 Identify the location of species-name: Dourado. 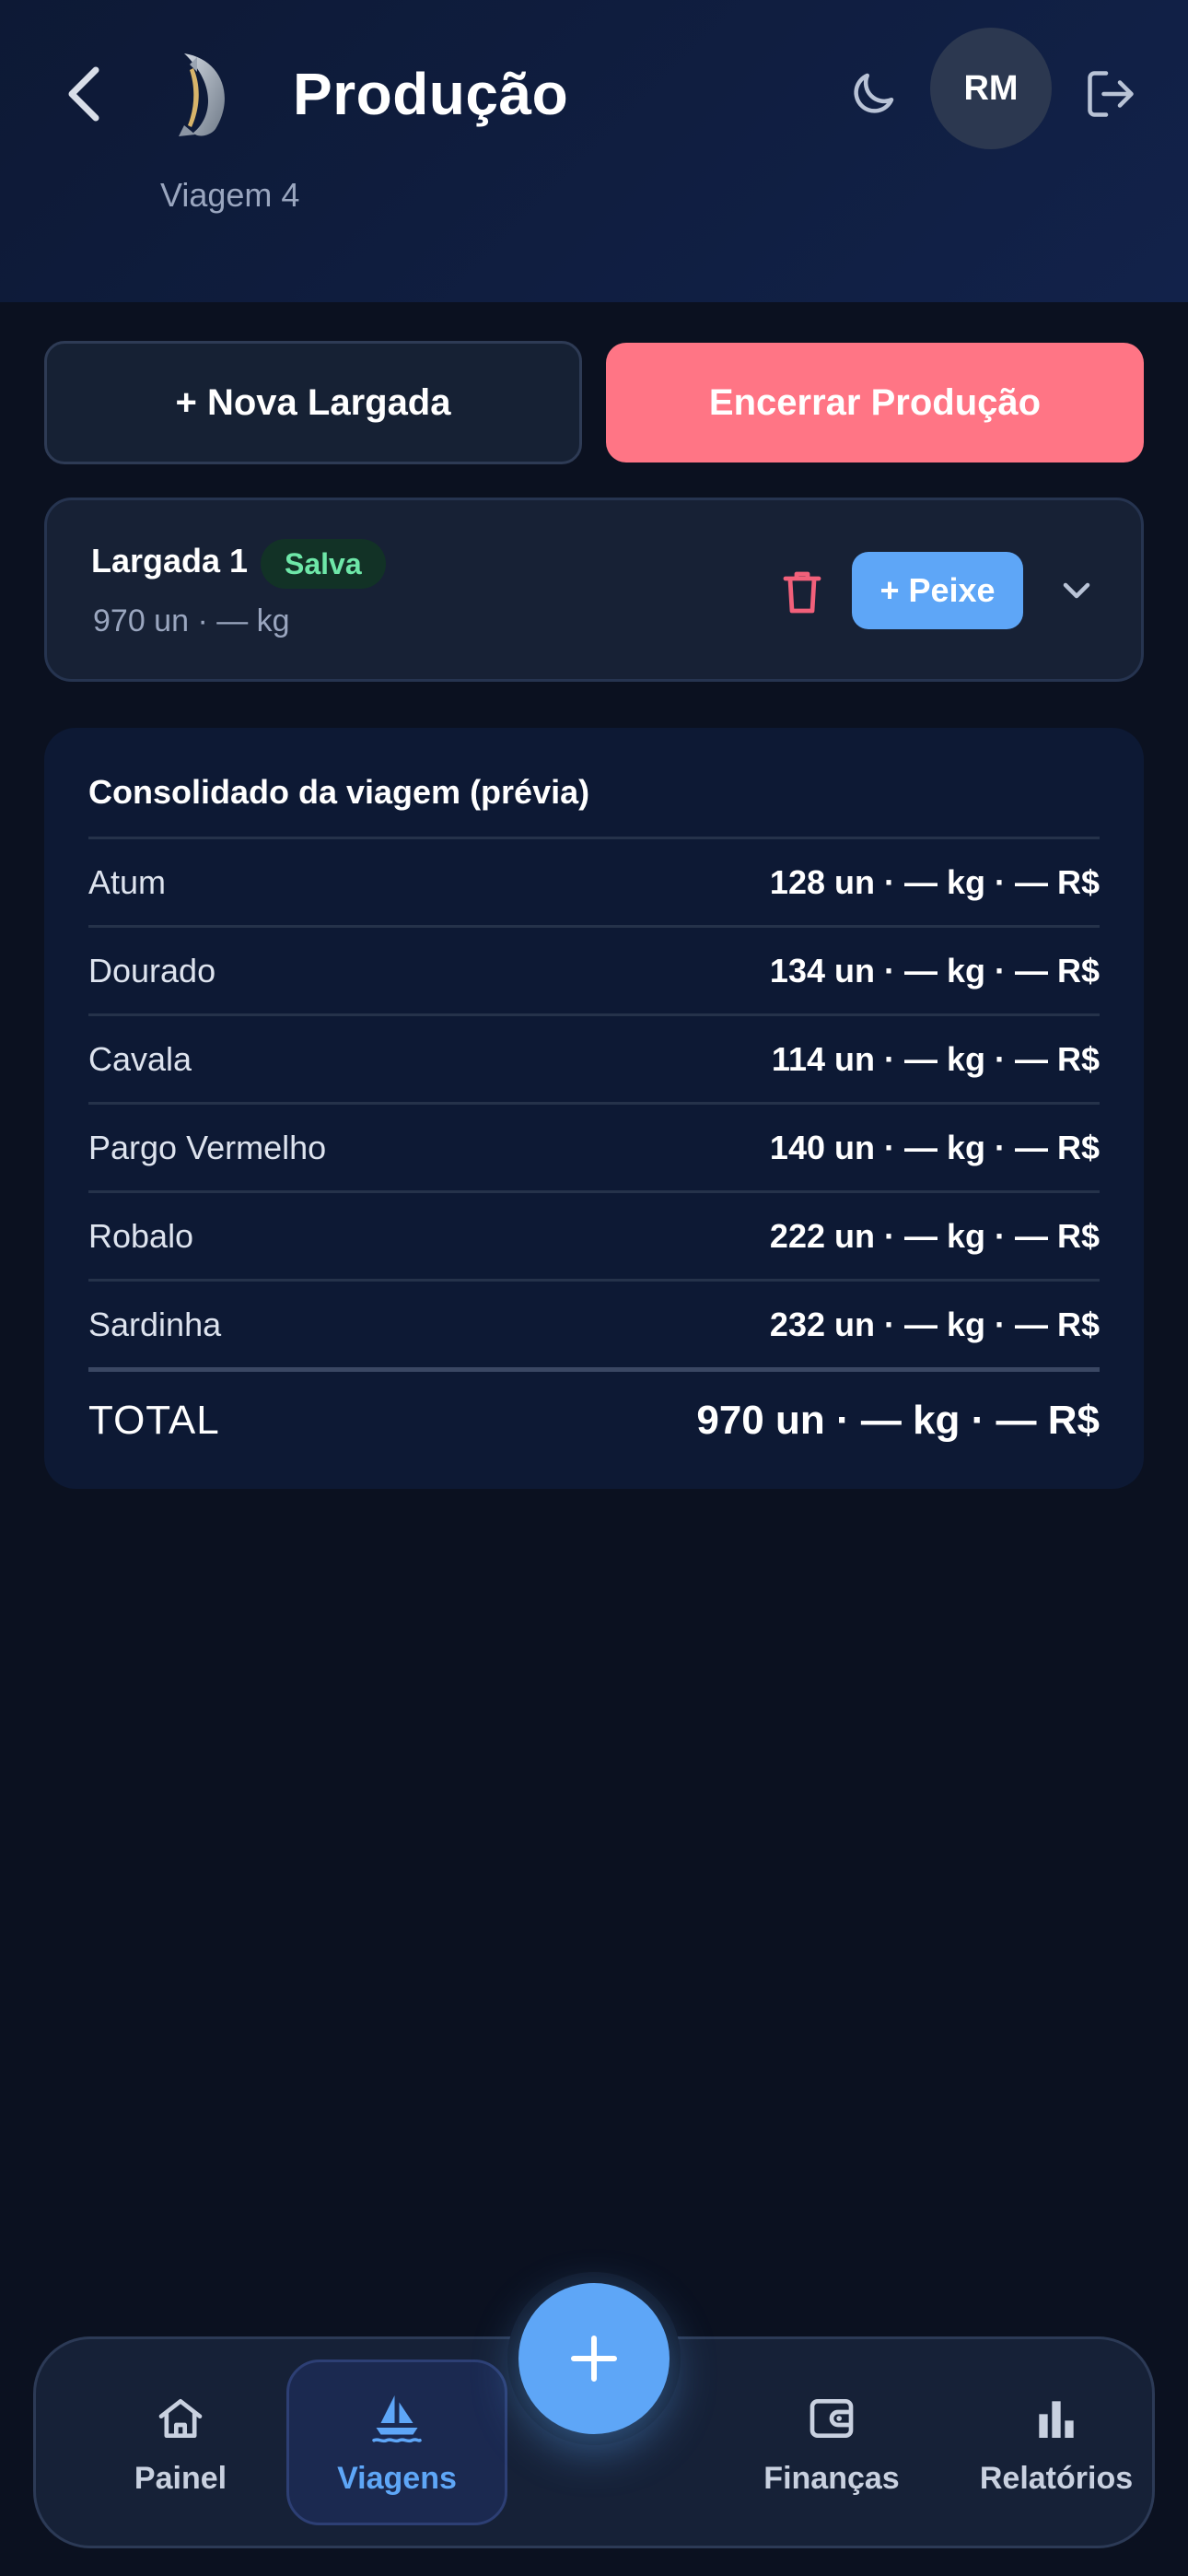
(152, 970).